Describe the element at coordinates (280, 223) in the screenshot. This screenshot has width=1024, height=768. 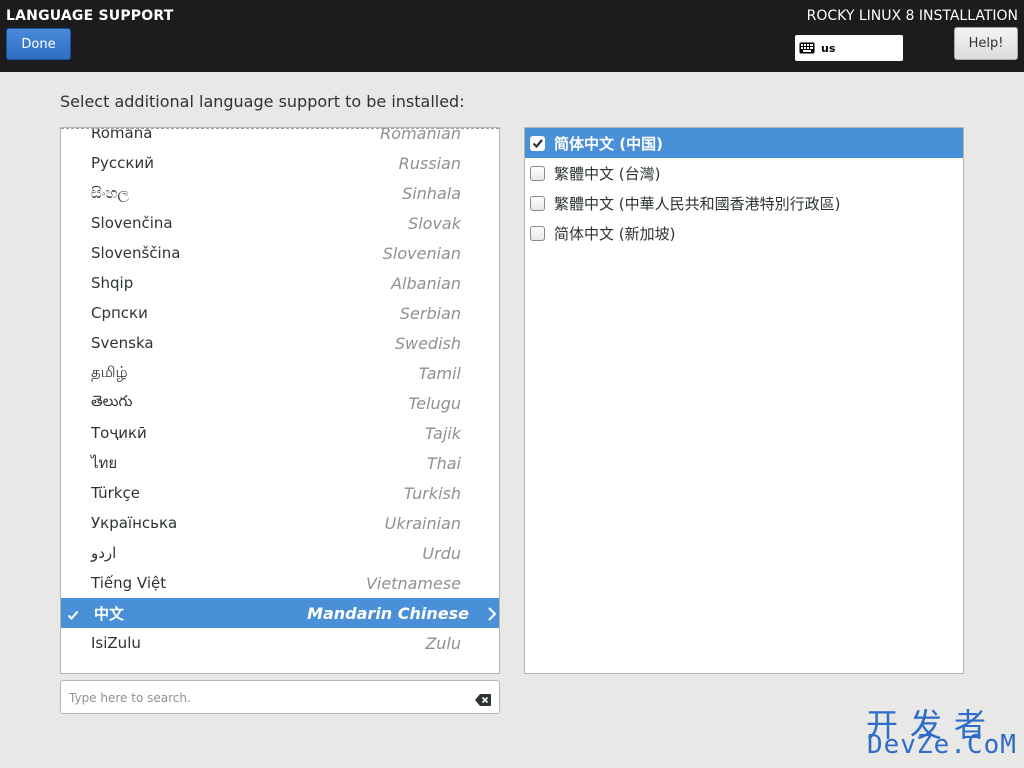
I see `language-row: Slovenčina Slovak` at that location.